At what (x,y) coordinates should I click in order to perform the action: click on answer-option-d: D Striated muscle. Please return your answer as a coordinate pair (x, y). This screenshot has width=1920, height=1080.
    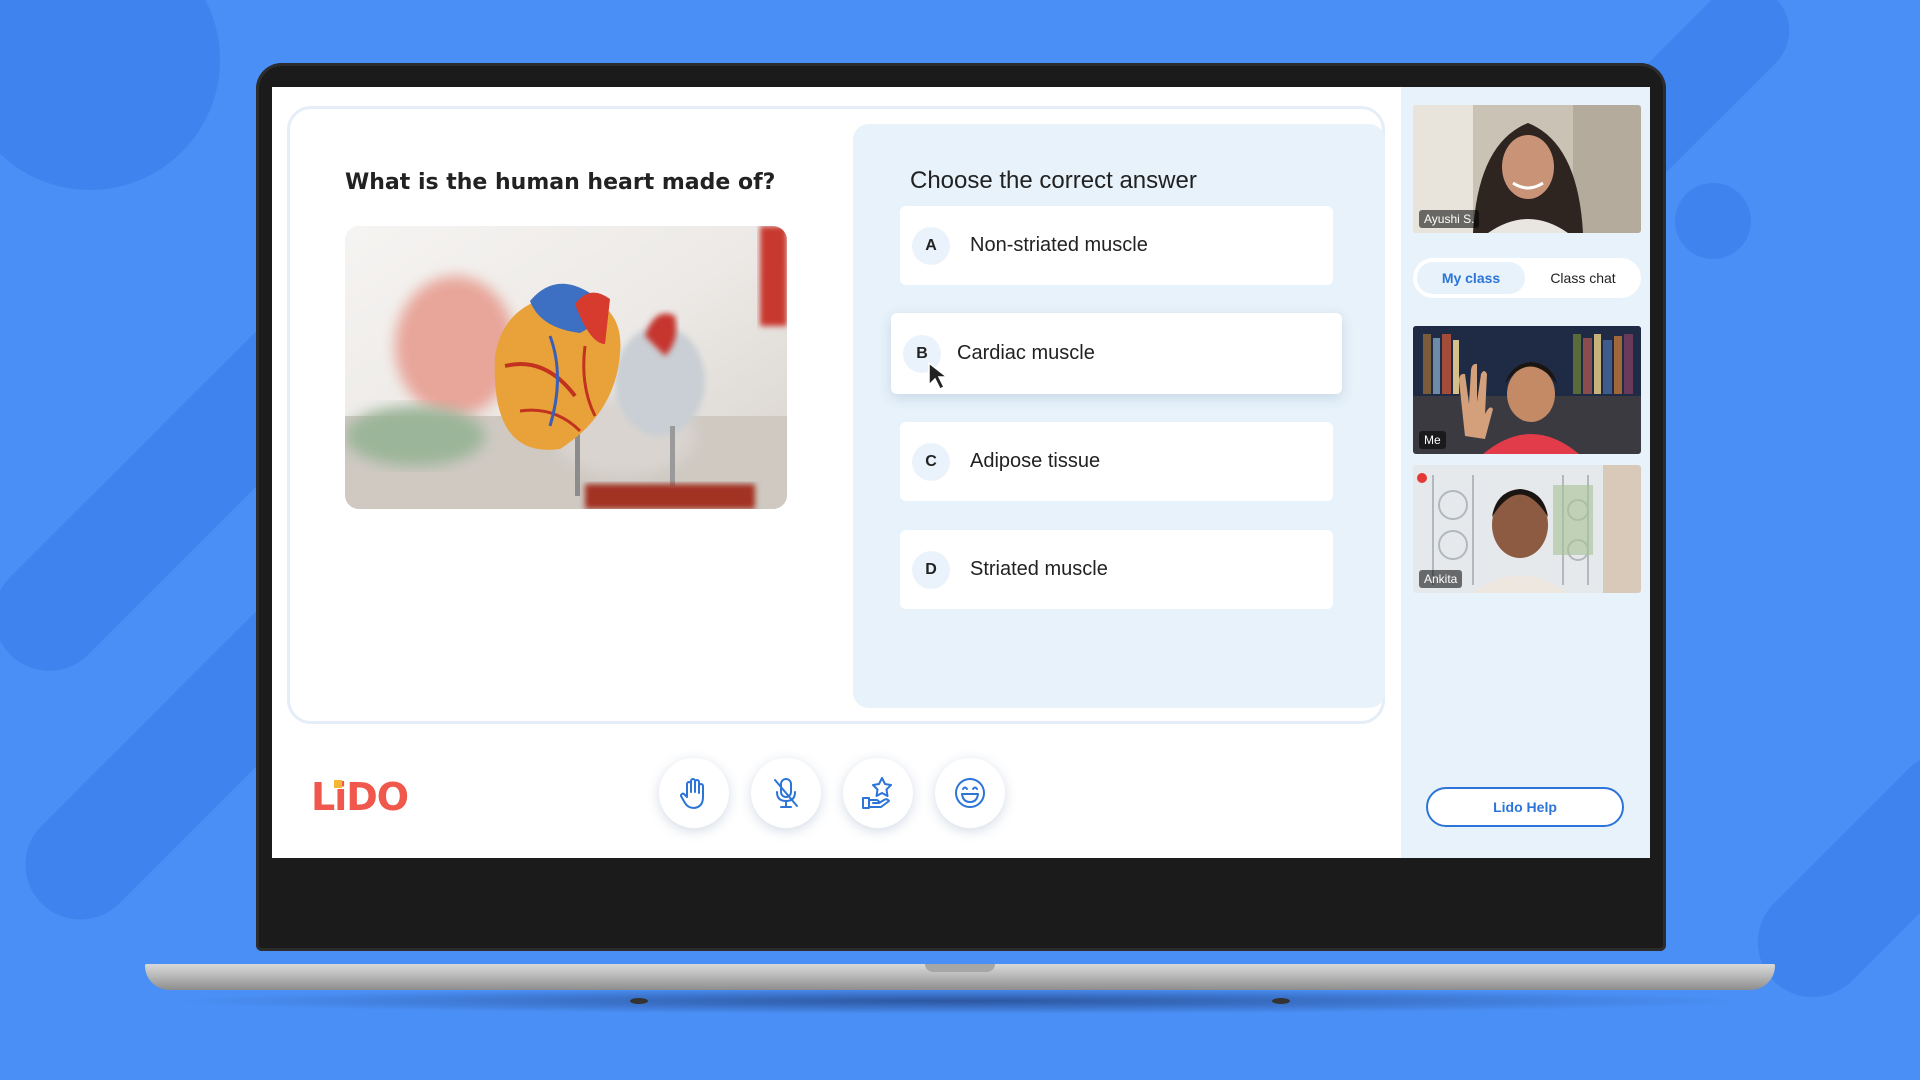
    Looking at the image, I should click on (1116, 569).